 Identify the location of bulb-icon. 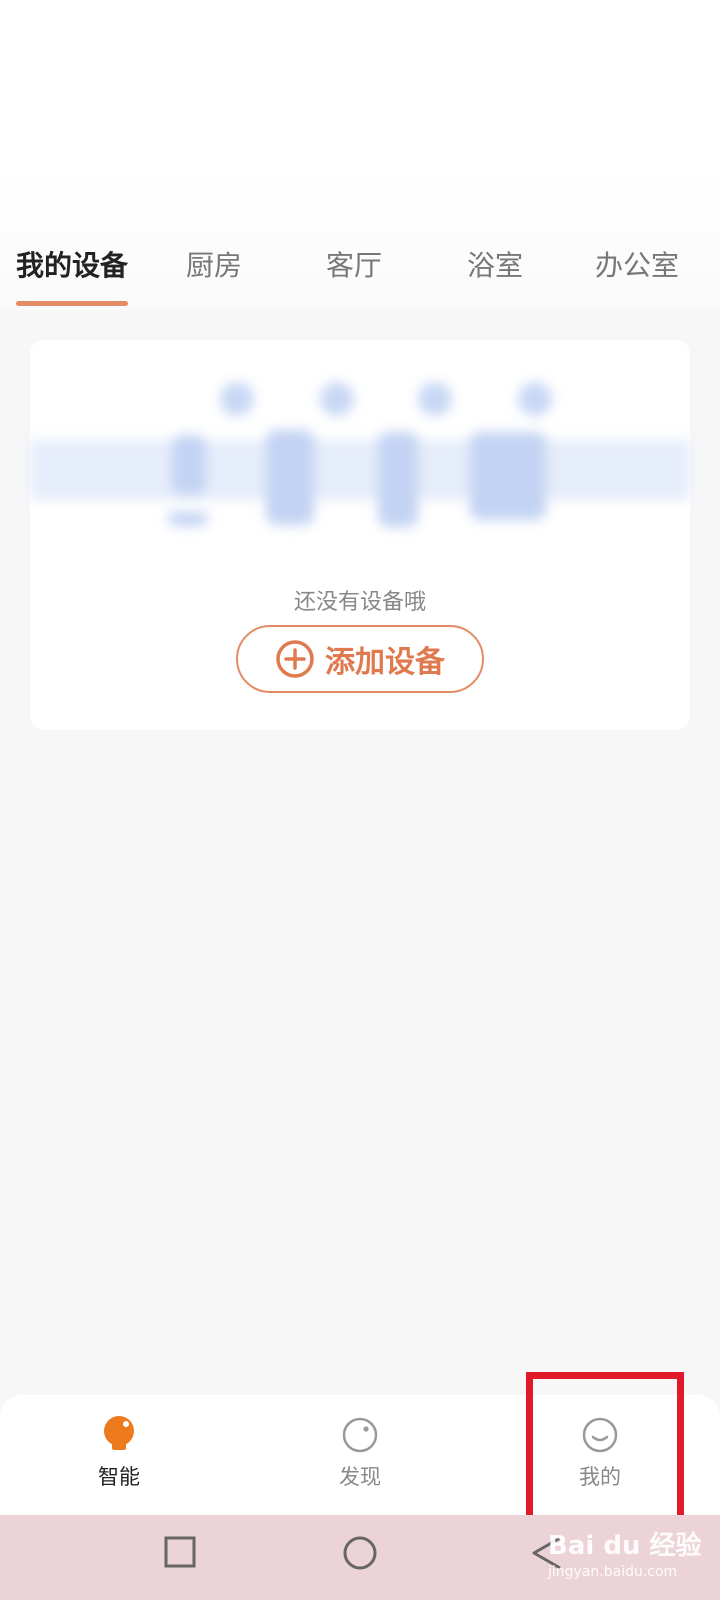
(119, 1433).